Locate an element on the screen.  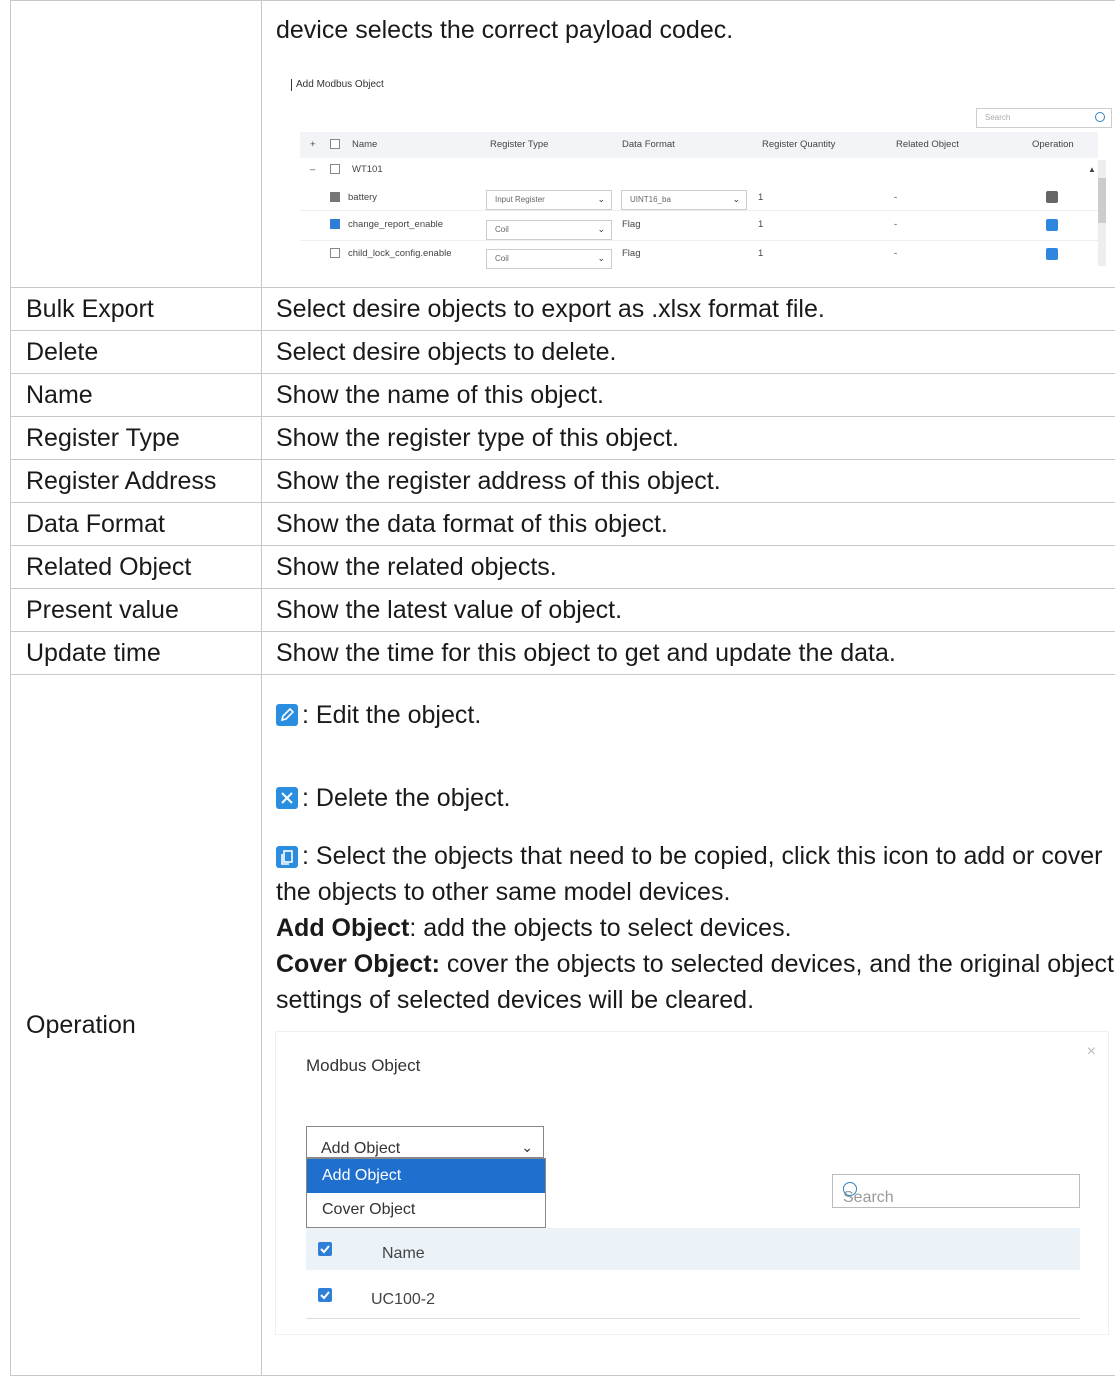
row-label: Delete is located at coordinates (136, 352).